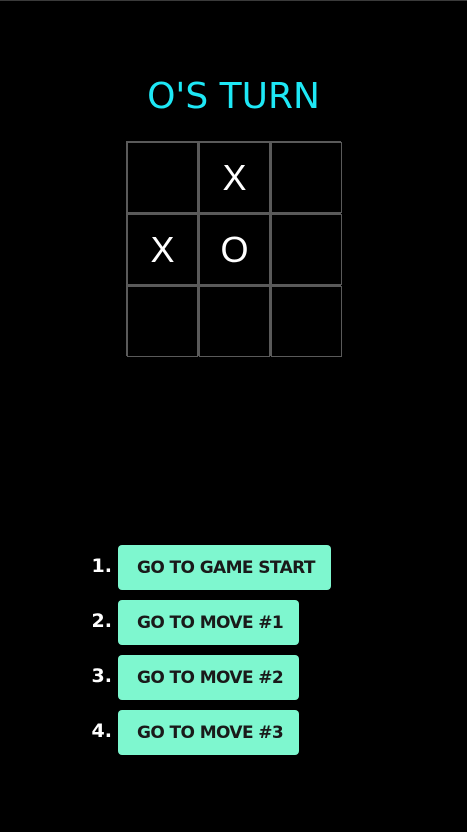 The width and height of the screenshot is (467, 832). Describe the element at coordinates (209, 732) in the screenshot. I see `go-to-move-3-button: GO TO MOVE #3` at that location.